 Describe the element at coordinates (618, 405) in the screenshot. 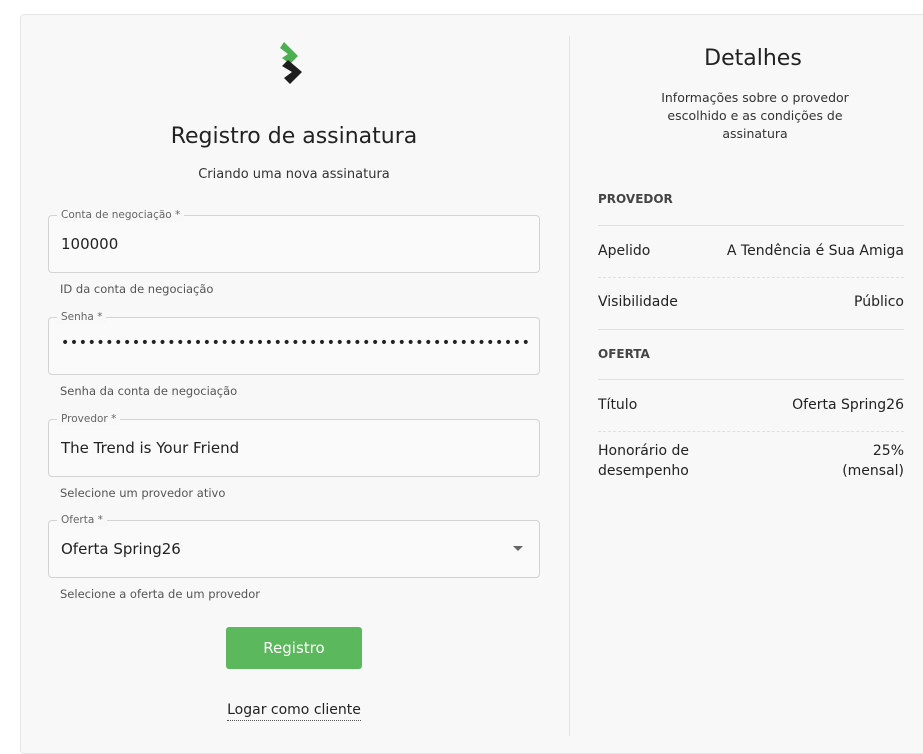

I see `title-key: Título` at that location.